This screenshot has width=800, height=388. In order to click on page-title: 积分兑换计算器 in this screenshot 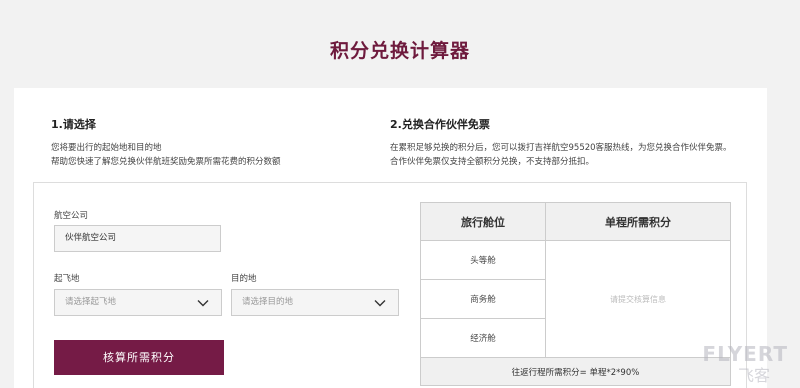, I will do `click(399, 51)`.